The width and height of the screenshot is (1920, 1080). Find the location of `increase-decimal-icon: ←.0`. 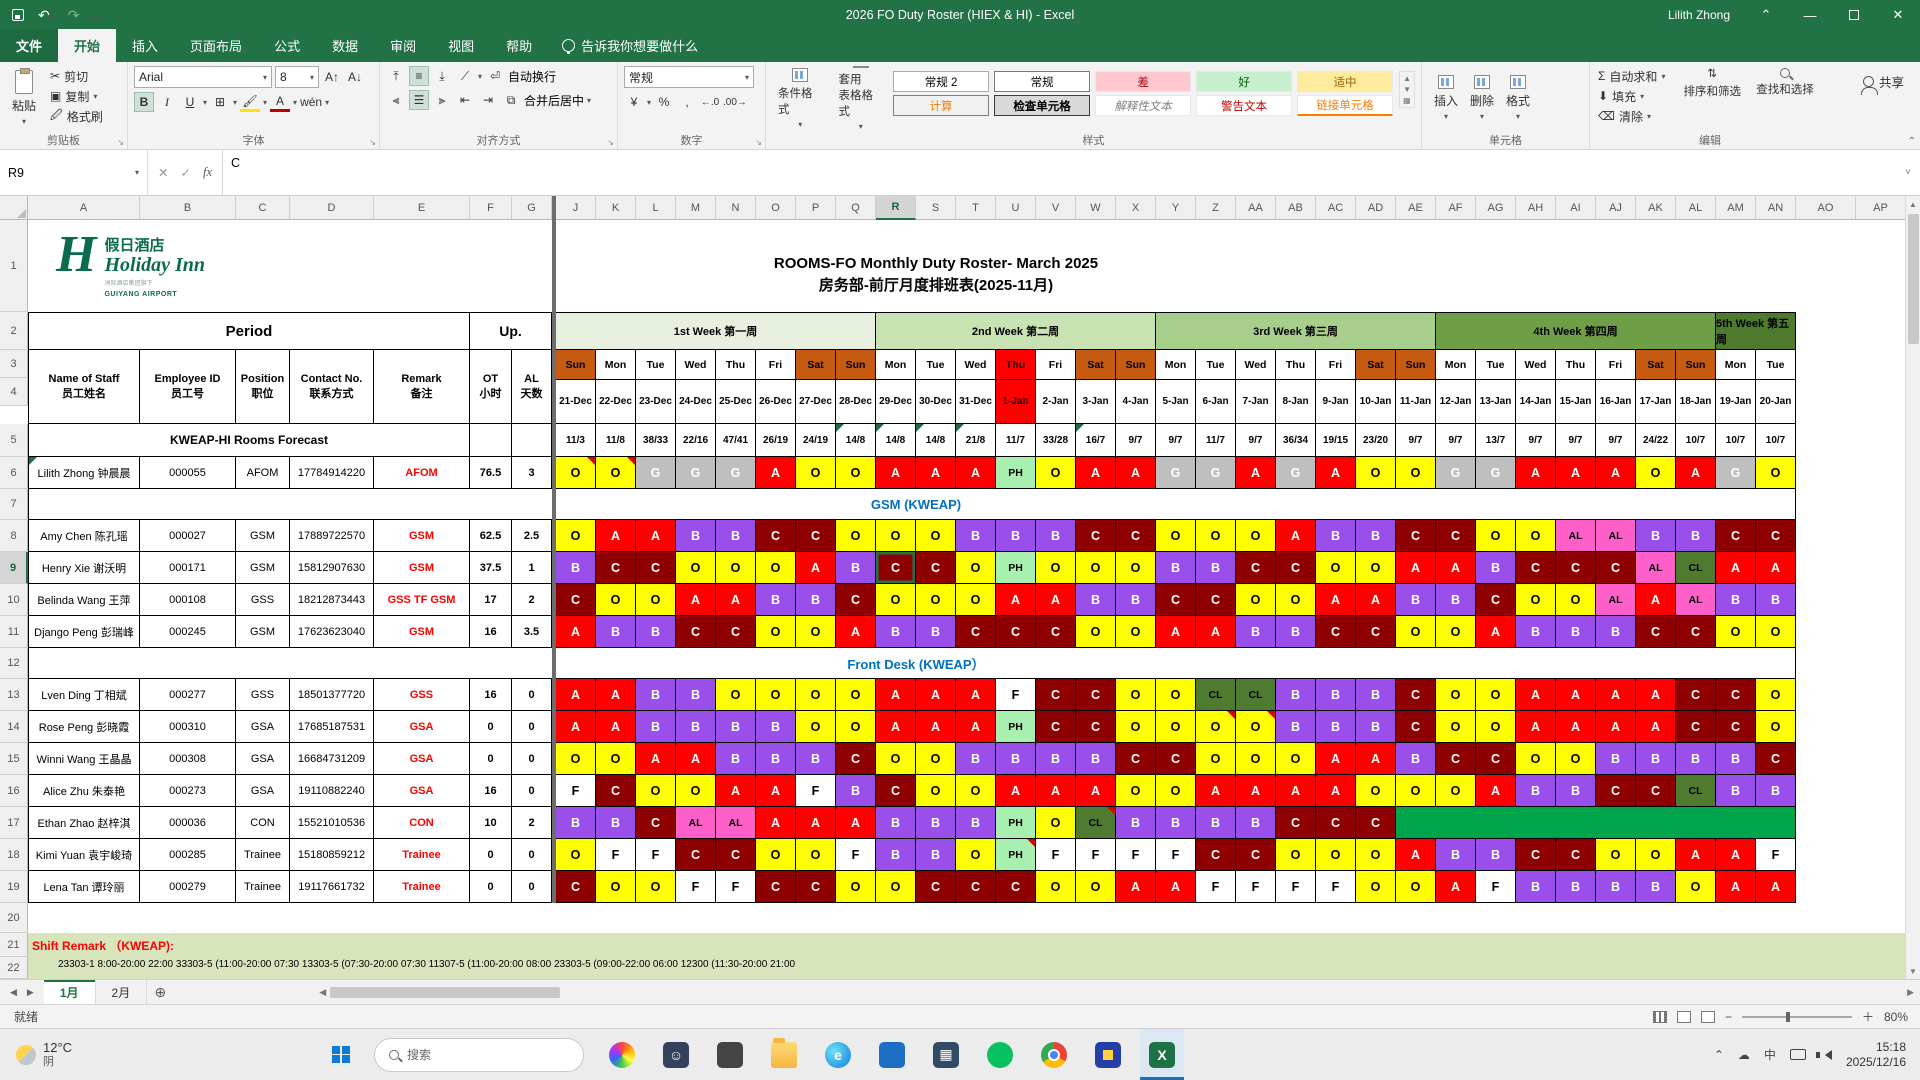

increase-decimal-icon: ←.0 is located at coordinates (710, 102).